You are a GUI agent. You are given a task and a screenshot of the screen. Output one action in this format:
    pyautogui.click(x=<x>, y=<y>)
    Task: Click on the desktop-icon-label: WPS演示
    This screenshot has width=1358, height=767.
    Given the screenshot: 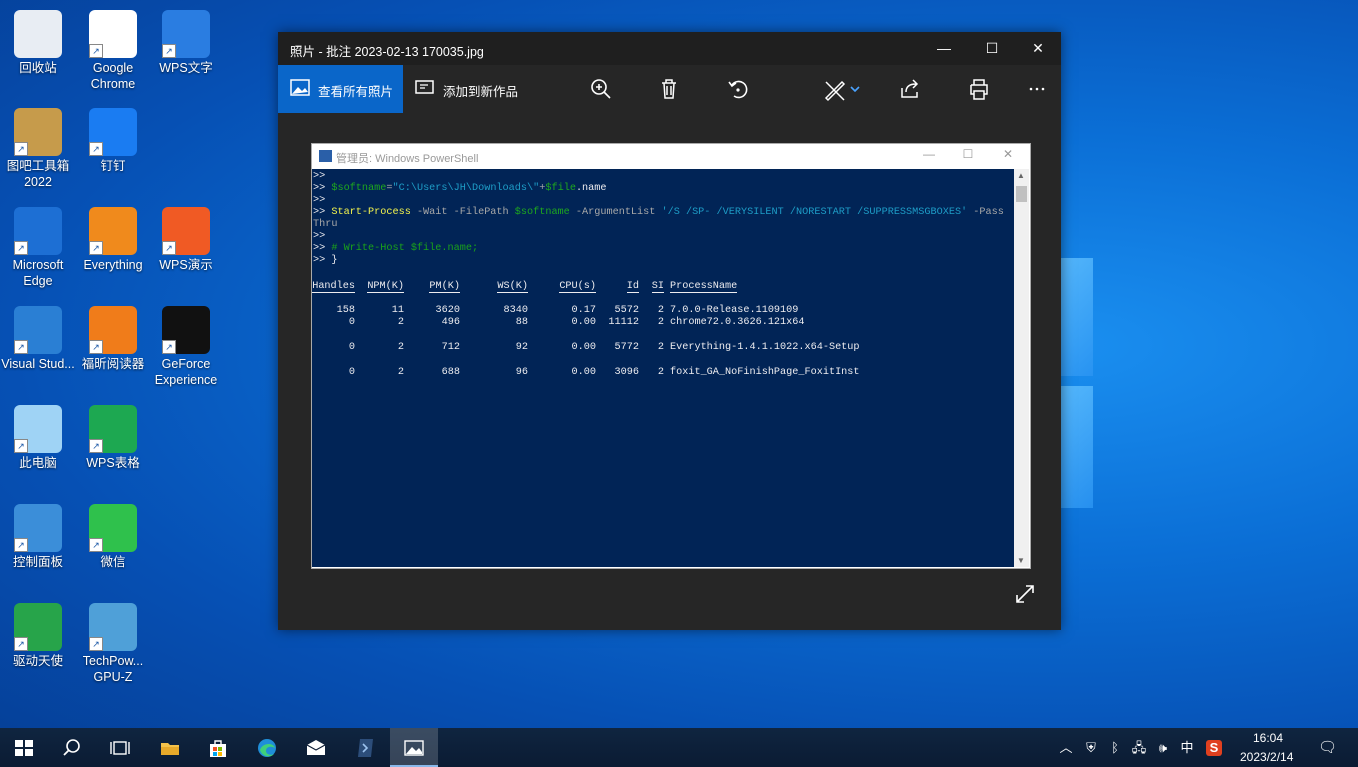 What is the action you would take?
    pyautogui.click(x=186, y=265)
    